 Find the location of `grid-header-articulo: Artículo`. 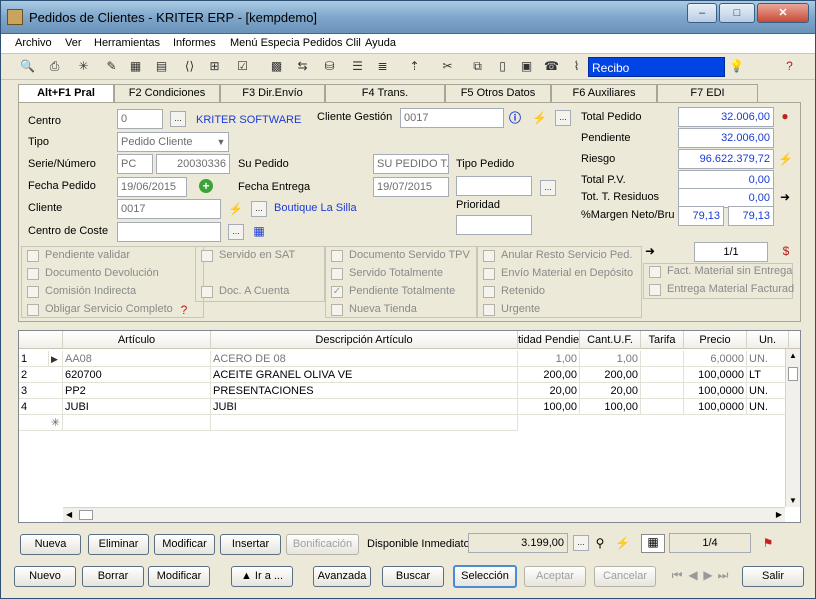

grid-header-articulo: Artículo is located at coordinates (137, 340).